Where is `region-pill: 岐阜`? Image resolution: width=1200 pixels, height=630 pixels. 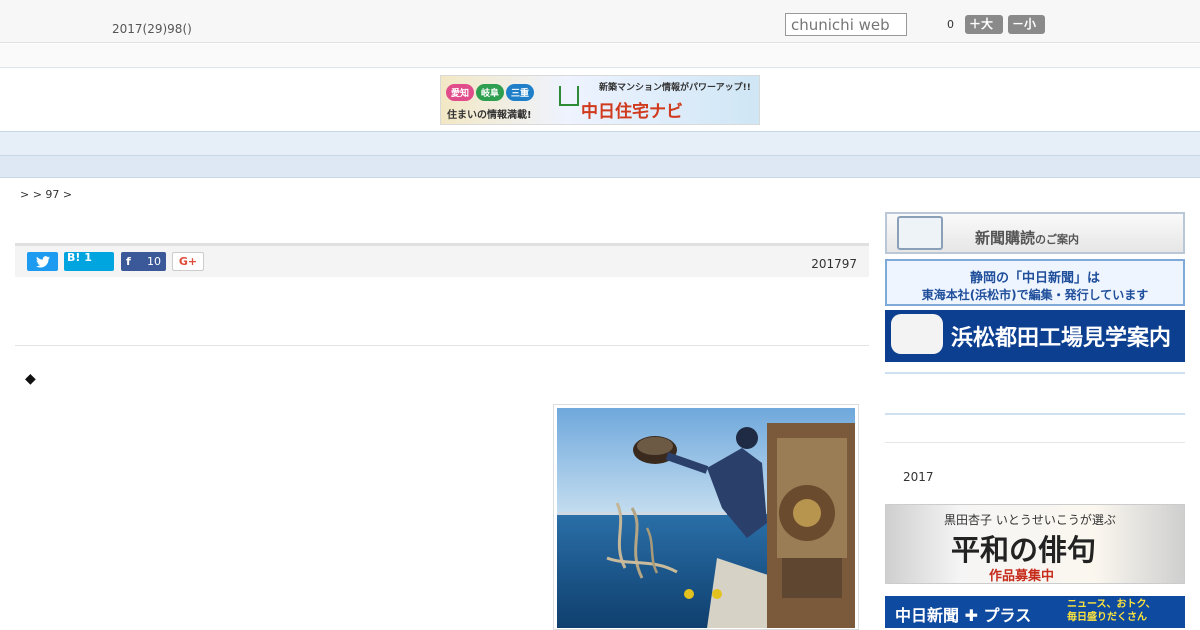 region-pill: 岐阜 is located at coordinates (490, 92).